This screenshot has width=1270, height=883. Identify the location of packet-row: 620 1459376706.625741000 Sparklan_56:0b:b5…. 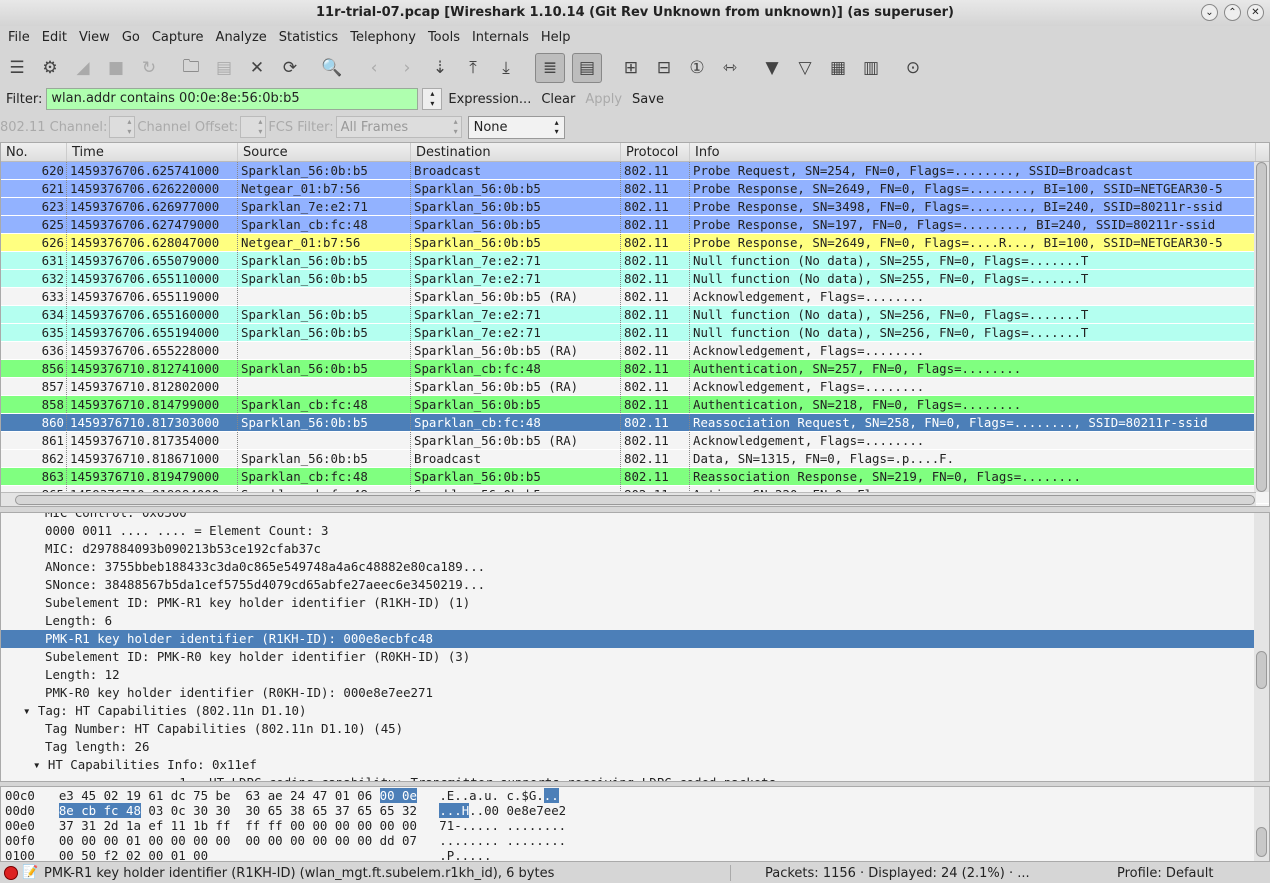
(635, 171).